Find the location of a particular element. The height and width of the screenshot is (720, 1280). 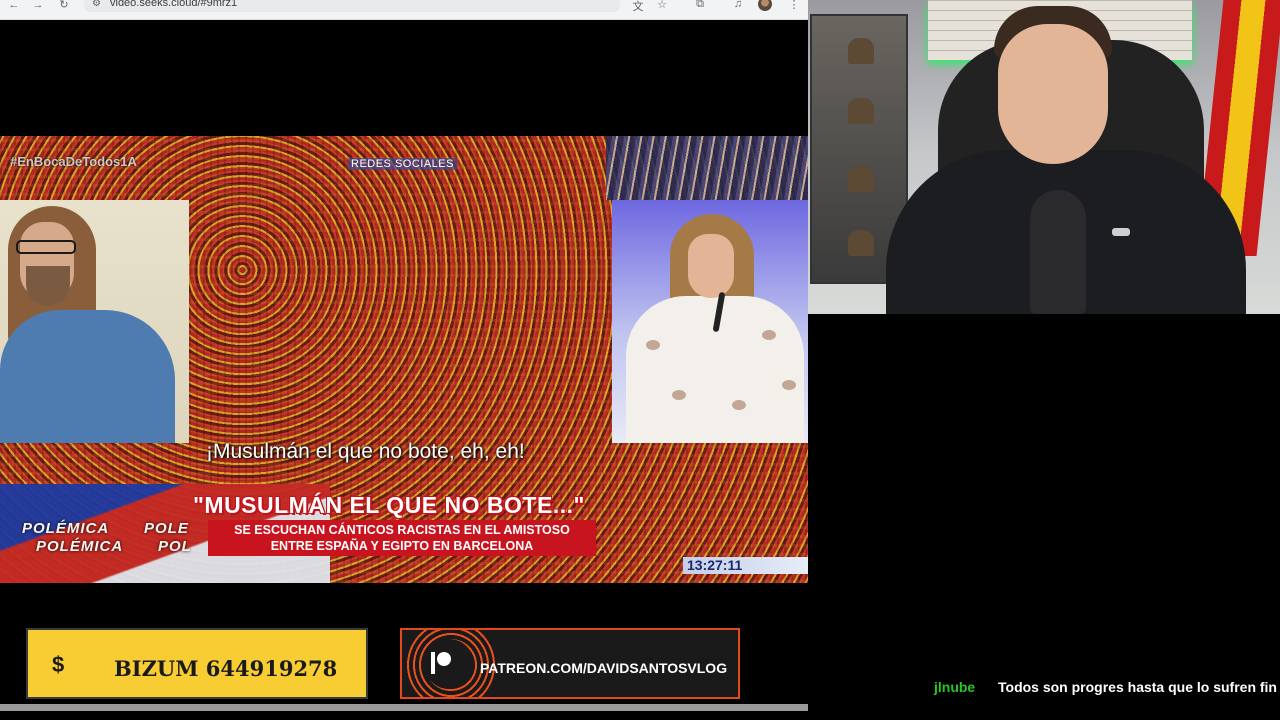

patreon-url: PATREON.COM/DAVIDSANTOSVLOG is located at coordinates (604, 668).